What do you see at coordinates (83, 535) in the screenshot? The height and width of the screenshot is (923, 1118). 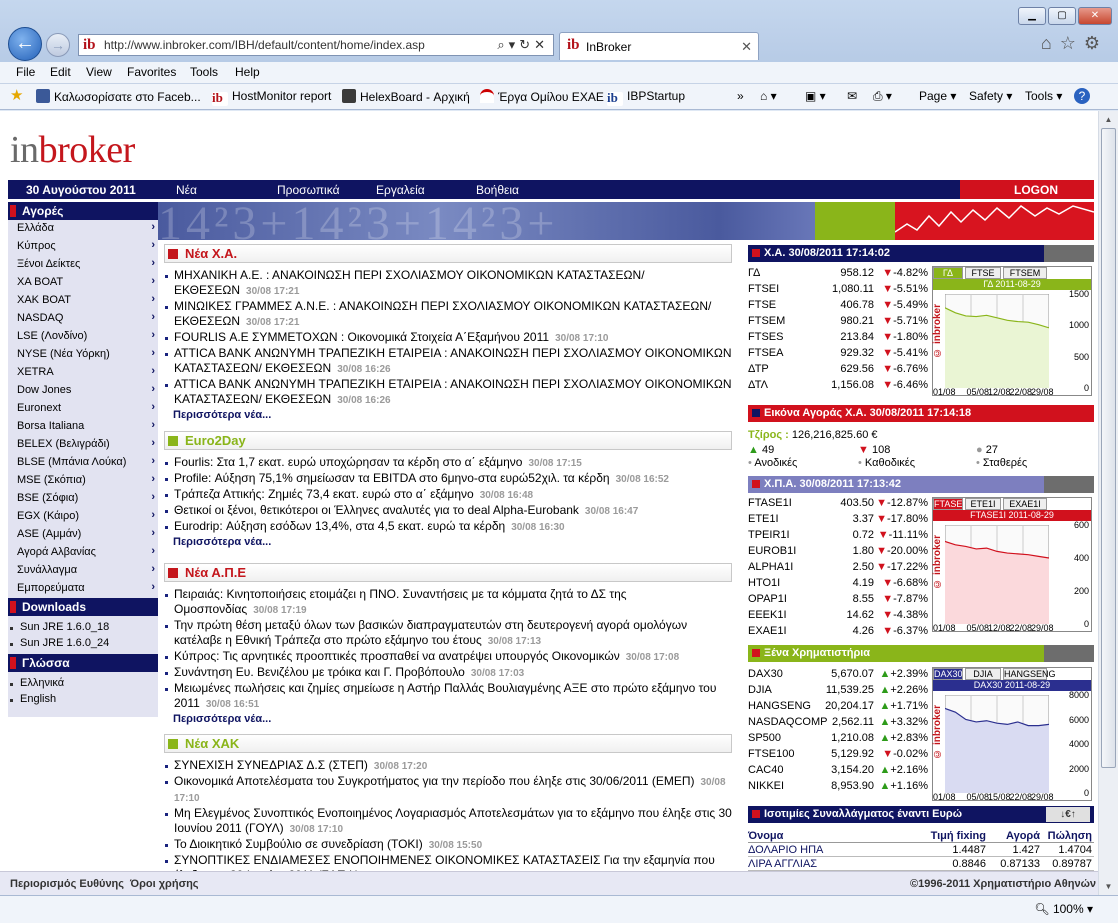 I see `sidebar-market-item: ASE (Αμμάν) ›` at bounding box center [83, 535].